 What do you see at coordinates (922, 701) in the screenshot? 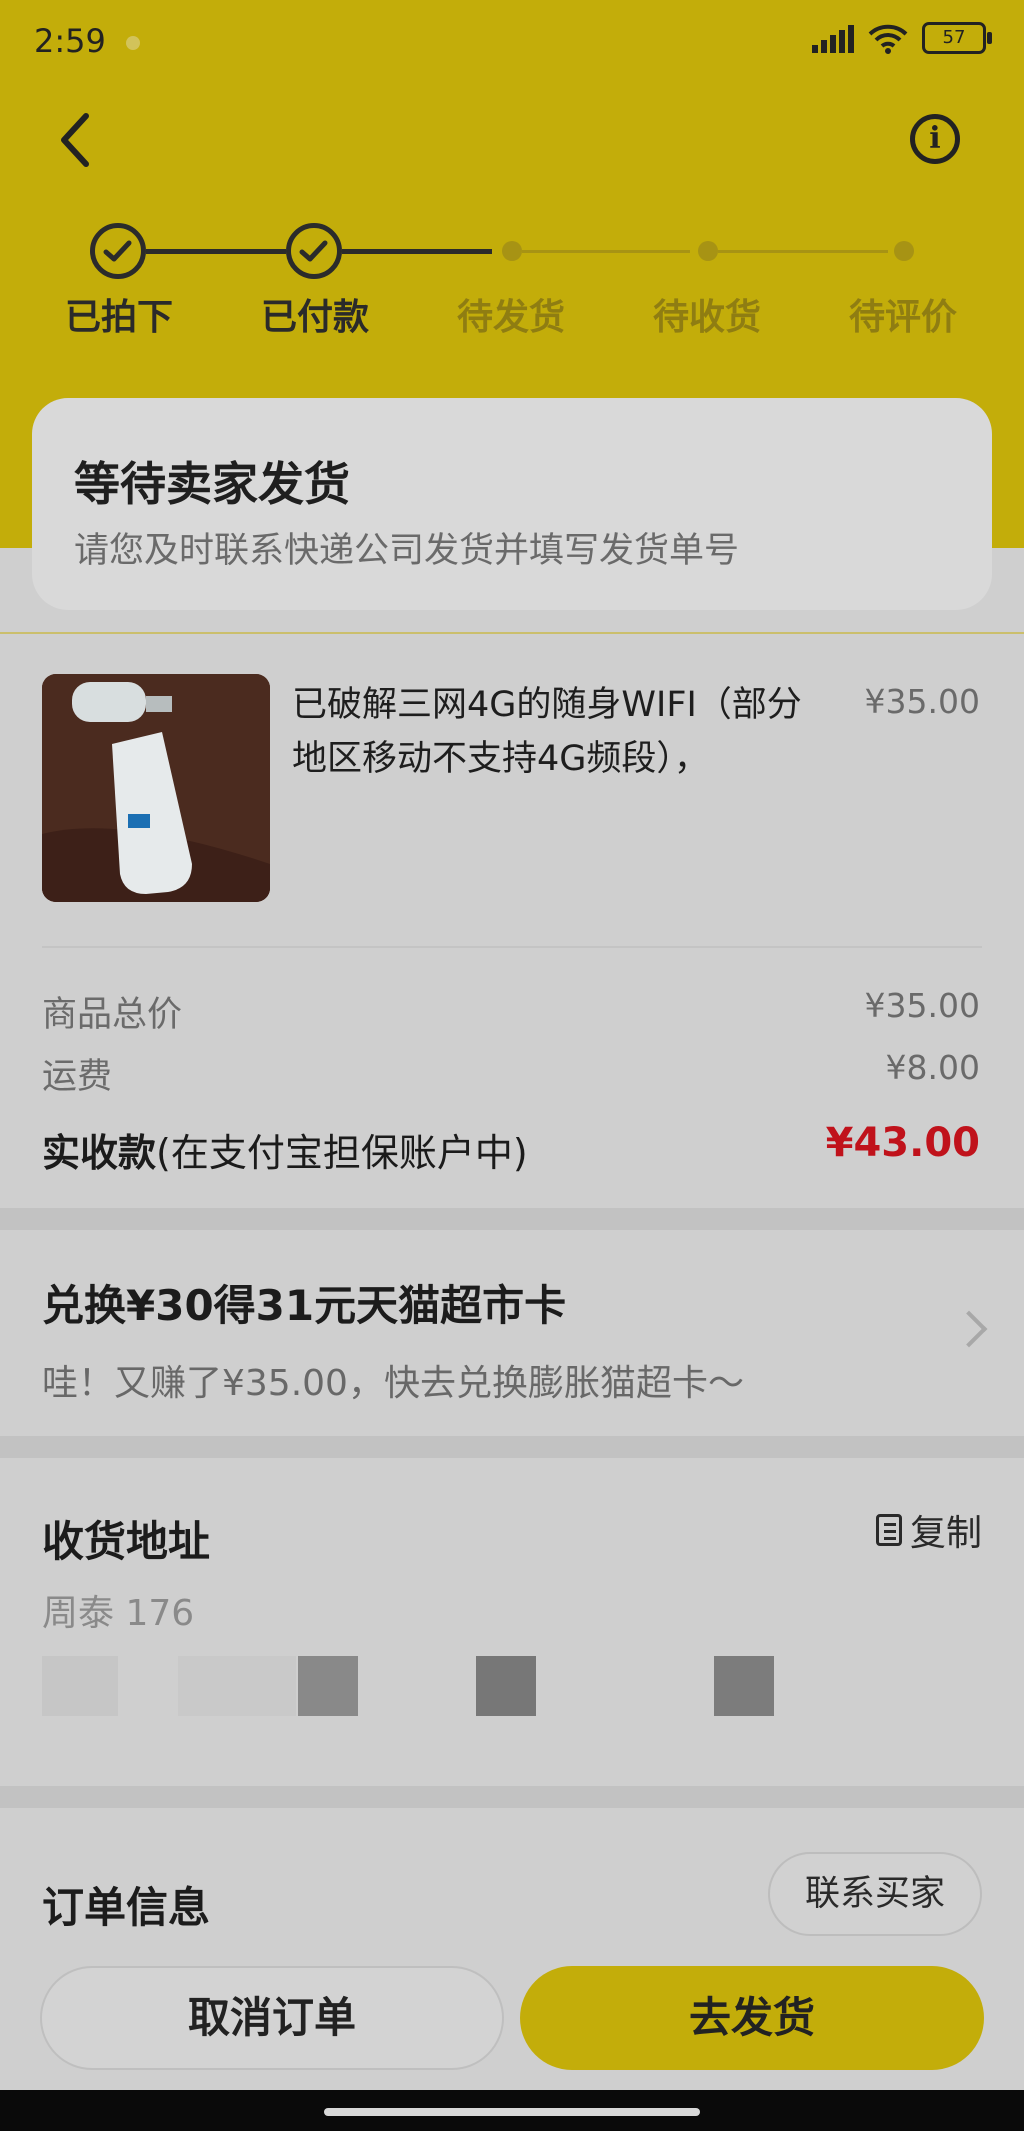
I see `product-price: ¥35.00` at bounding box center [922, 701].